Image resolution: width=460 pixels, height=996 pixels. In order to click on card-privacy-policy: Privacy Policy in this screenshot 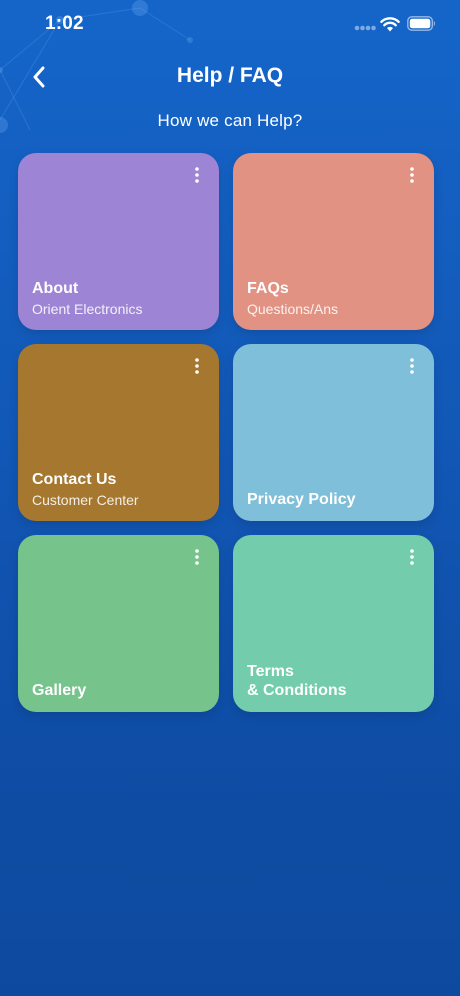, I will do `click(333, 432)`.